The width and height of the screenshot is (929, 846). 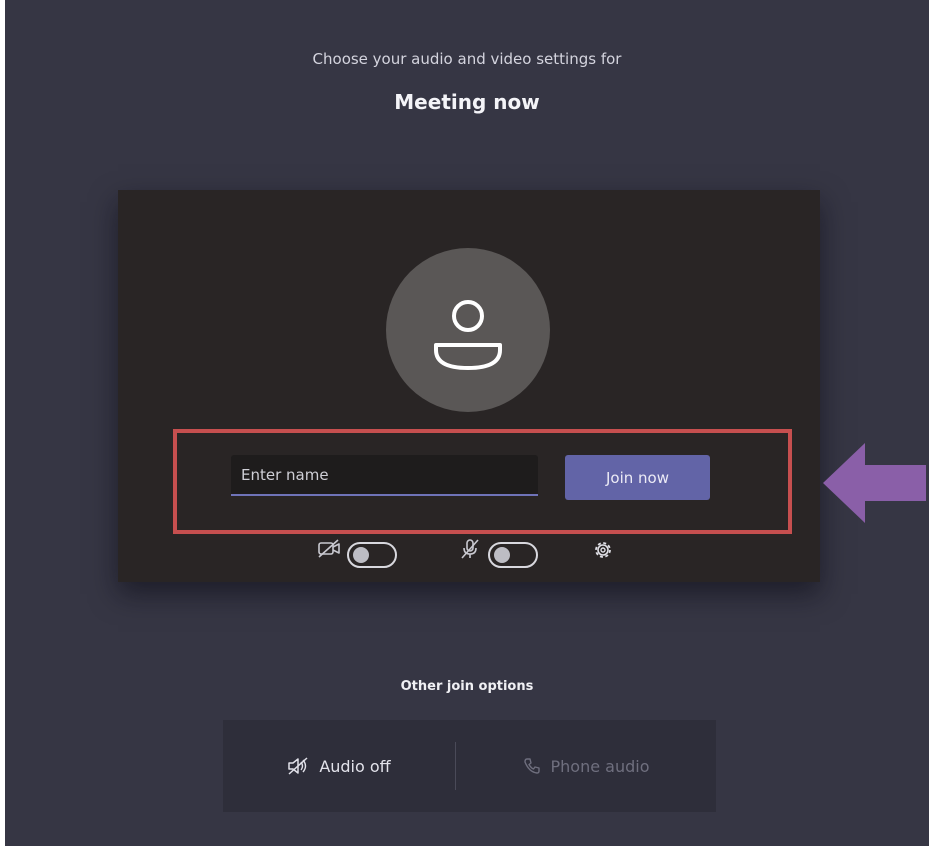 What do you see at coordinates (384, 475) in the screenshot?
I see `name-input` at bounding box center [384, 475].